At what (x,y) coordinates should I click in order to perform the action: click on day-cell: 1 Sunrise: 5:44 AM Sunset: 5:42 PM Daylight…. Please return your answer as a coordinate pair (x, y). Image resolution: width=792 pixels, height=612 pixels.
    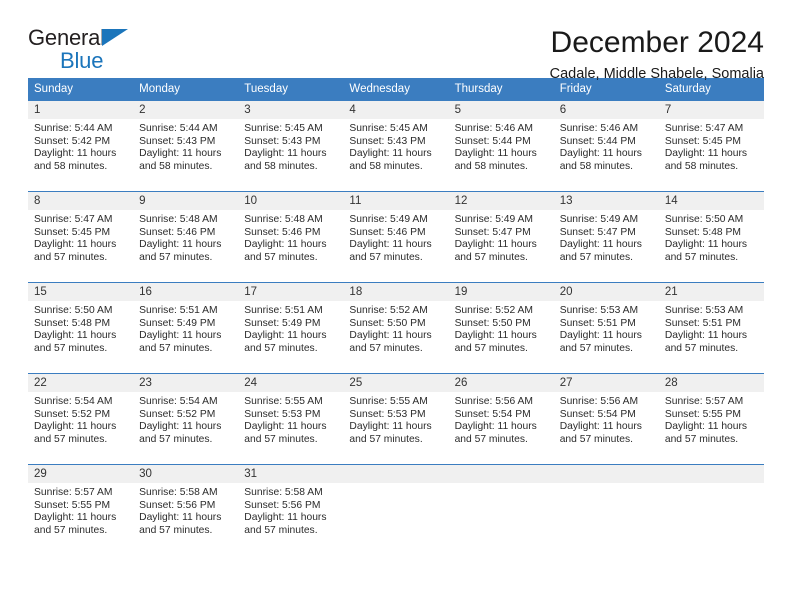
    Looking at the image, I should click on (81, 146).